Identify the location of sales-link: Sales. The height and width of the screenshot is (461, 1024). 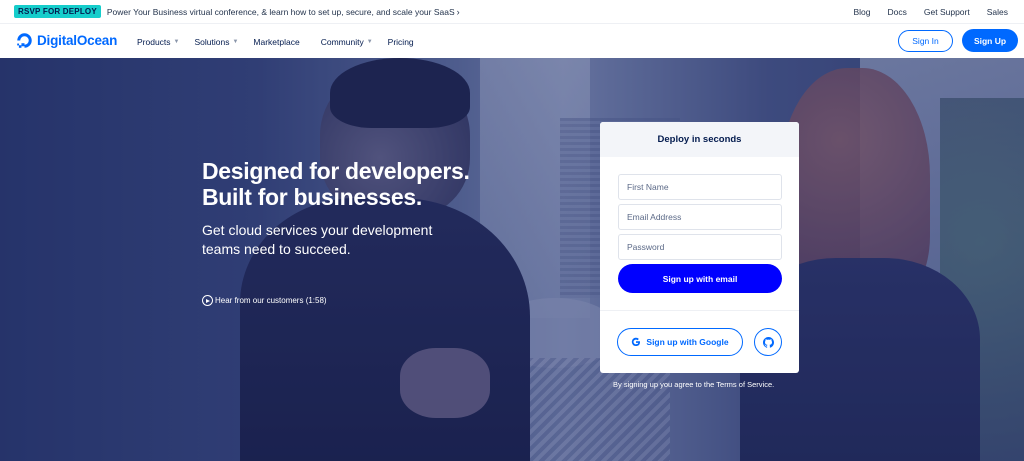
(997, 12).